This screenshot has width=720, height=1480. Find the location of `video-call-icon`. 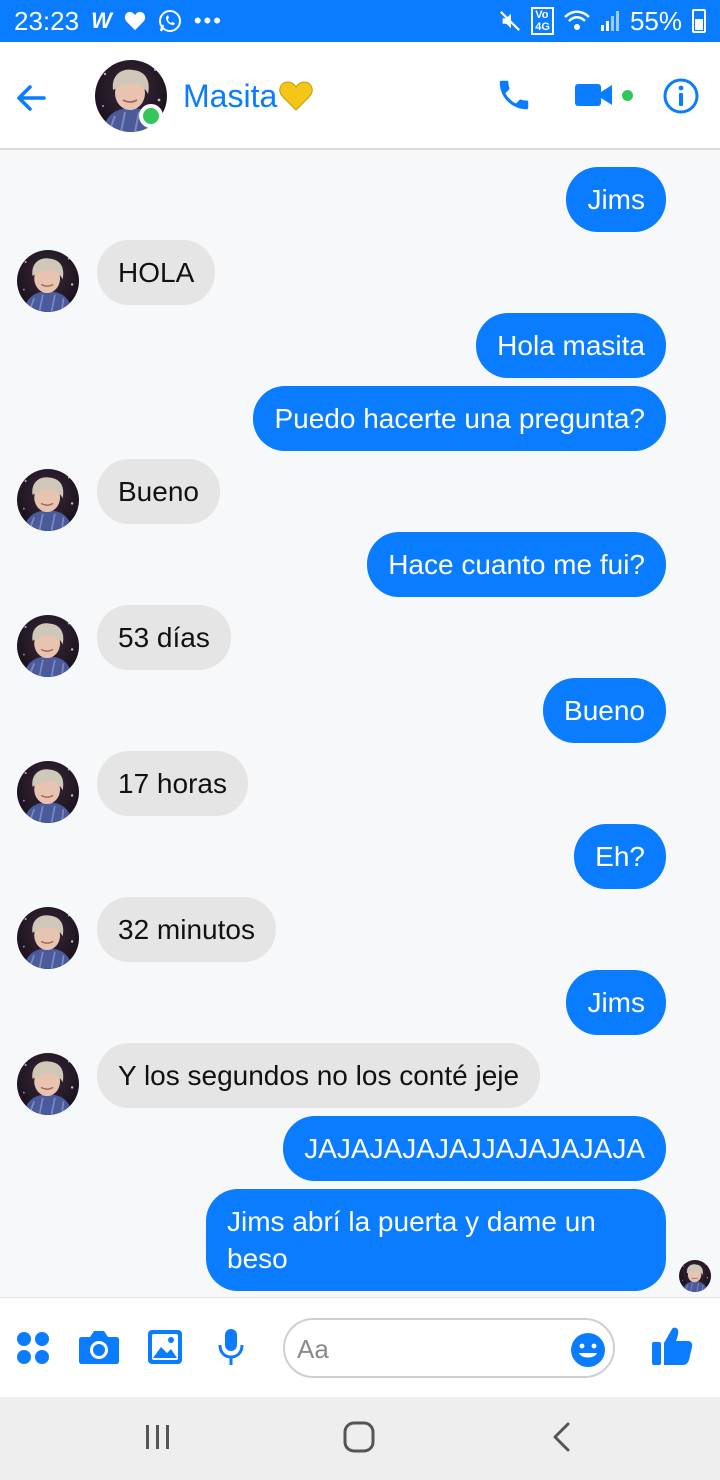

video-call-icon is located at coordinates (594, 95).